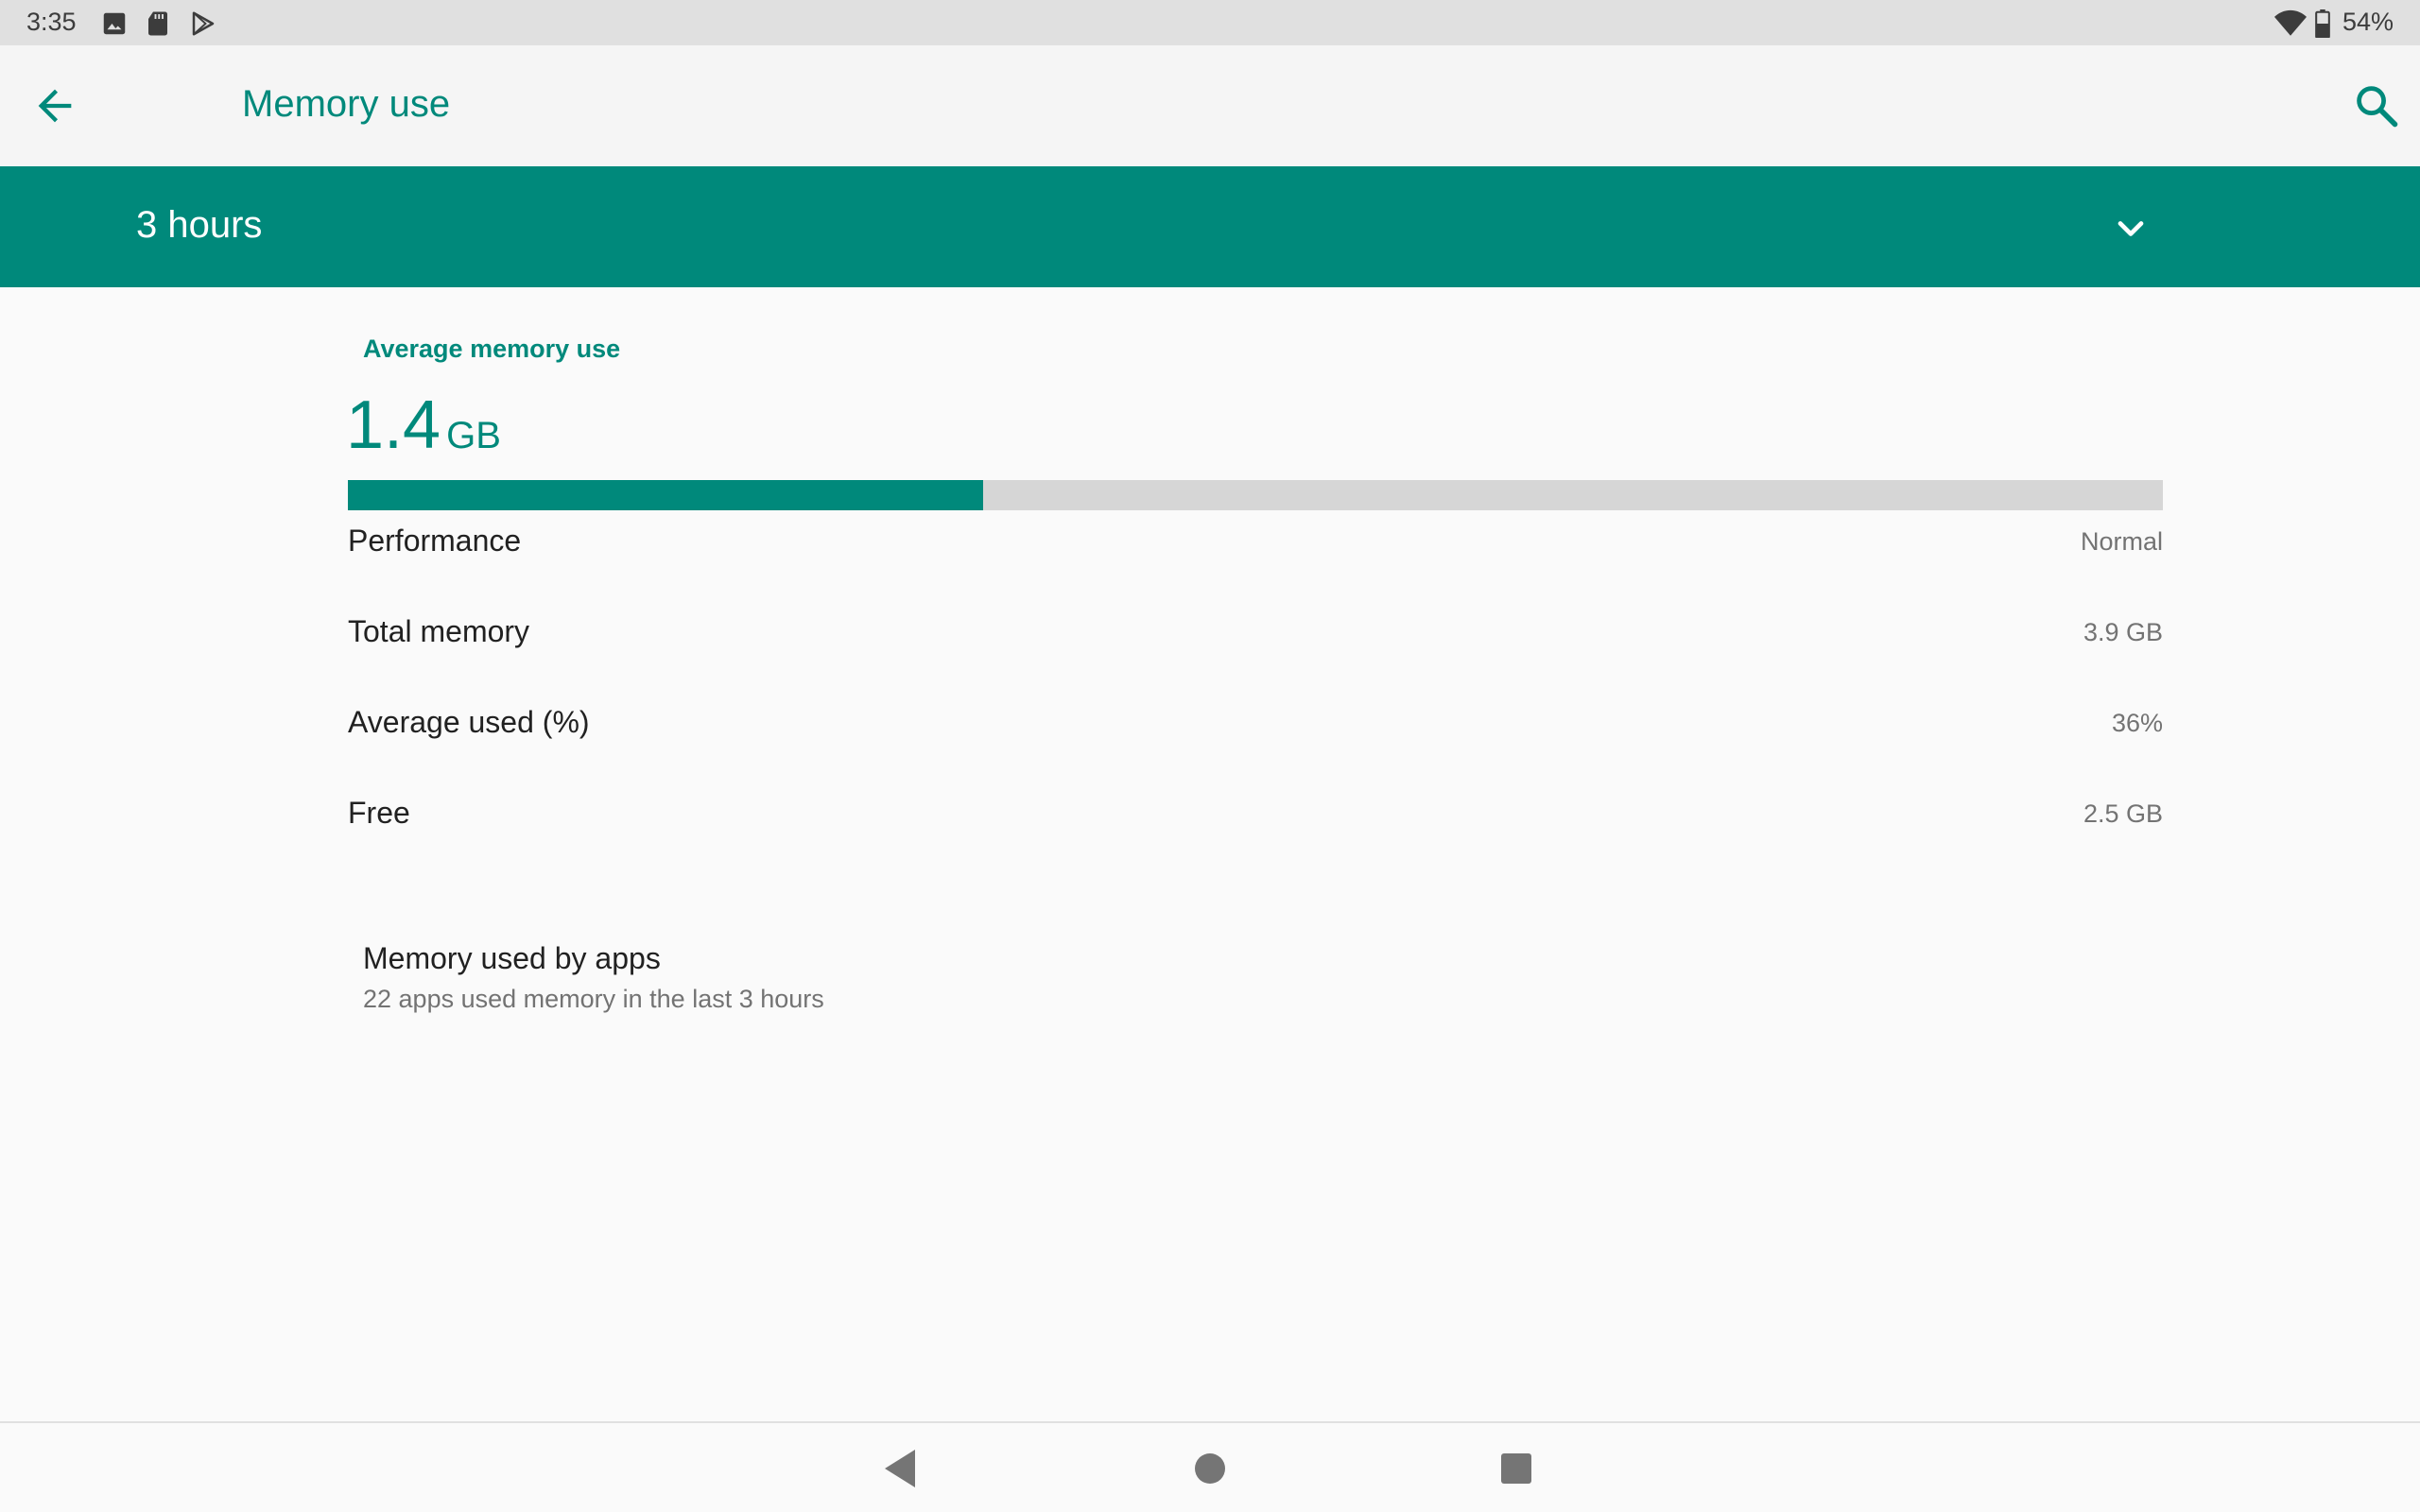  I want to click on navigation-bar, so click(1210, 1466).